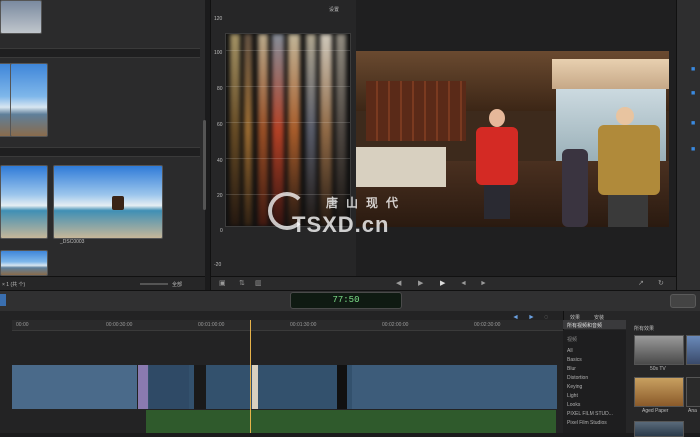 This screenshot has height=437, width=700. What do you see at coordinates (22, 325) in the screenshot?
I see `ruler-tick: 00:00` at bounding box center [22, 325].